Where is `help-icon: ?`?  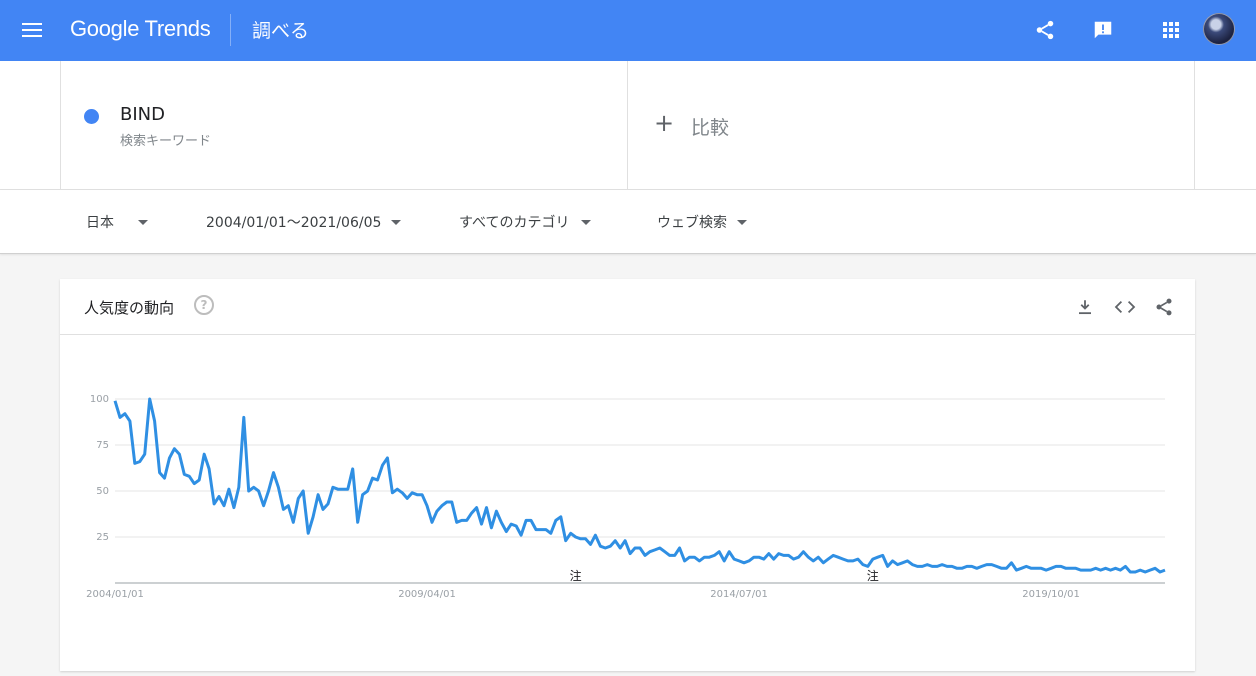 help-icon: ? is located at coordinates (204, 305).